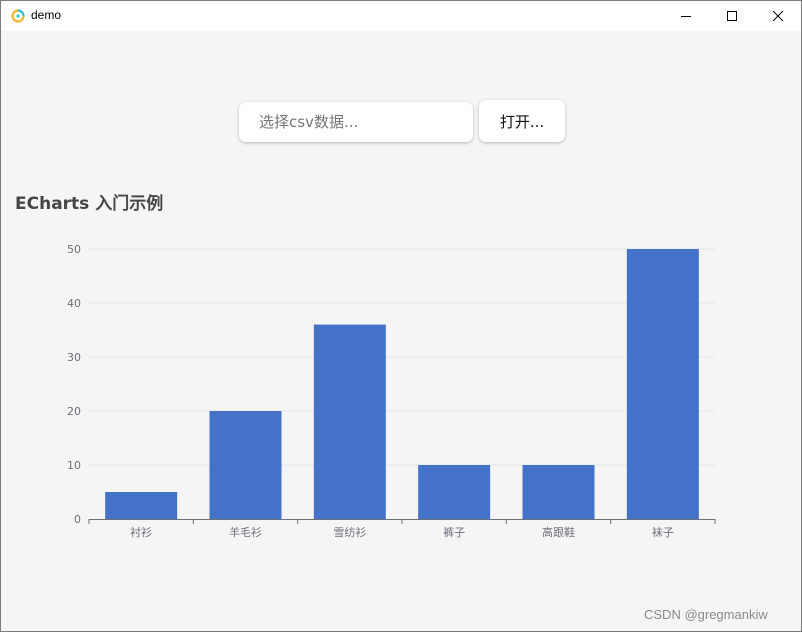  Describe the element at coordinates (74, 357) in the screenshot. I see `y-tick-label: 30` at that location.